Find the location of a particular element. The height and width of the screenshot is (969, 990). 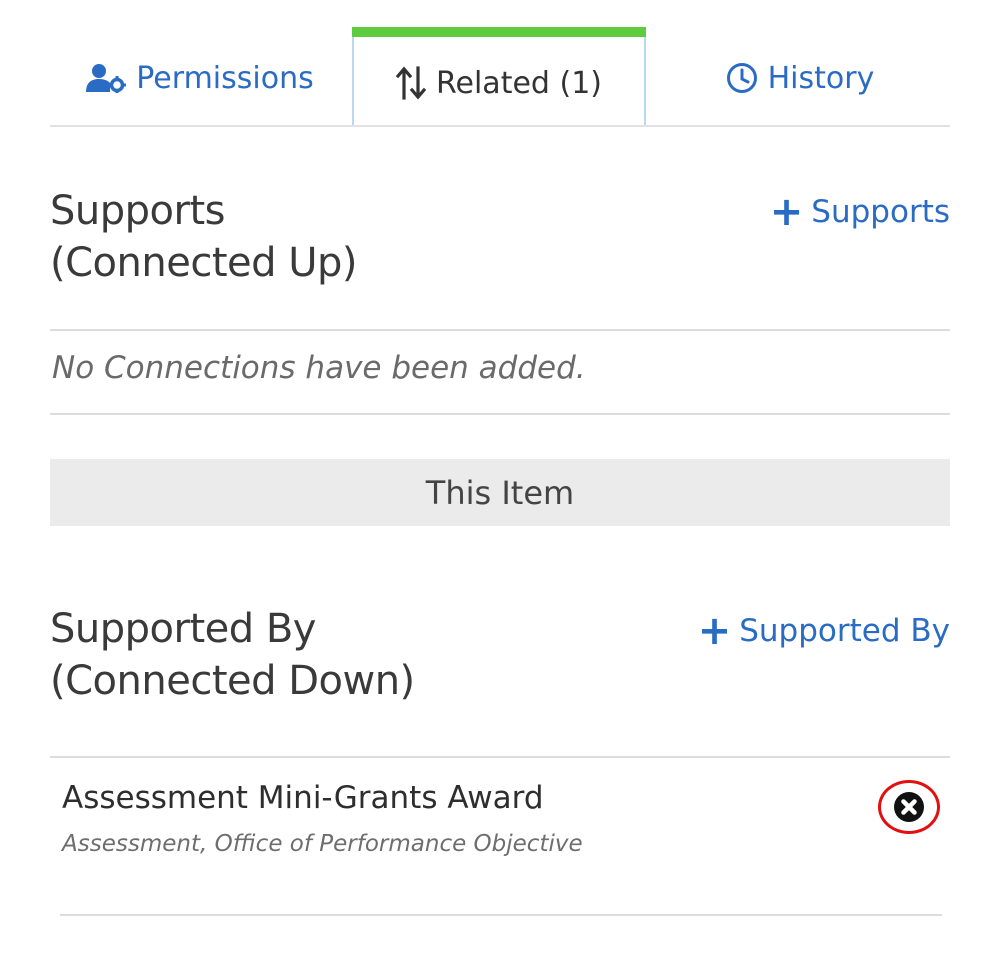

add-supported-by-button: + Supported By is located at coordinates (824, 631).